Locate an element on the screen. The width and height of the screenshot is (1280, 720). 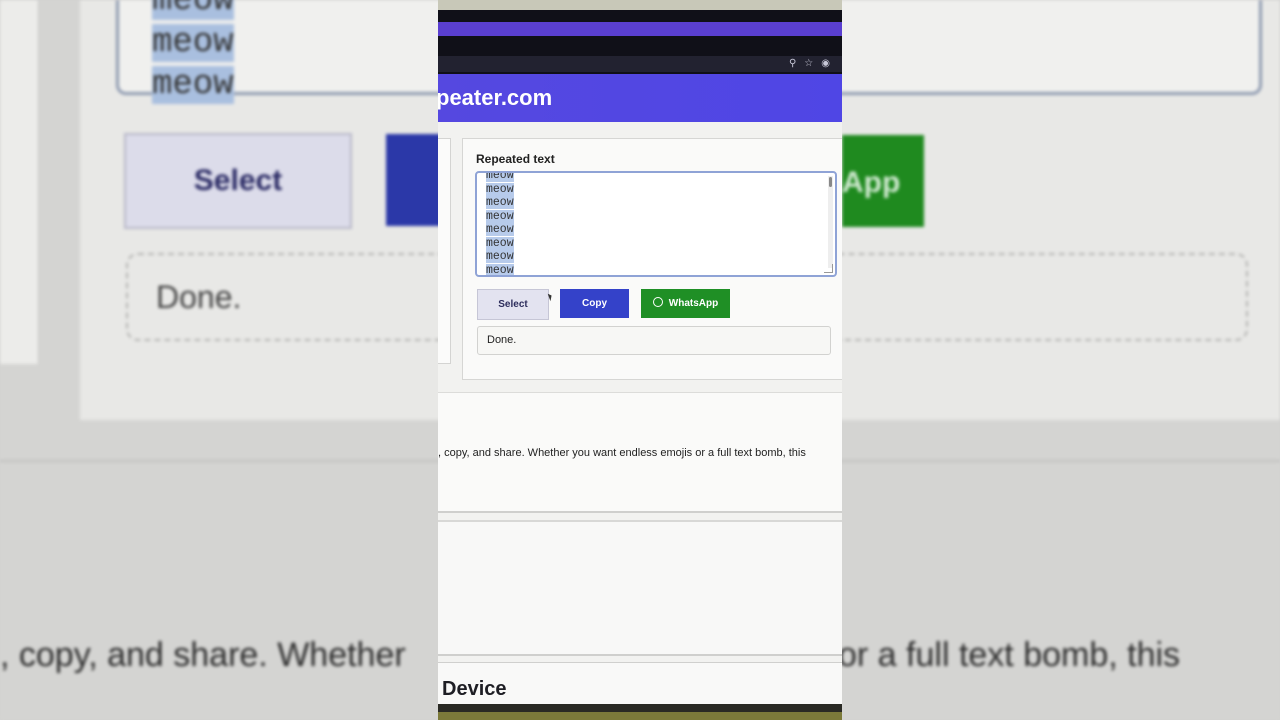
status-text: Done. is located at coordinates (502, 340).